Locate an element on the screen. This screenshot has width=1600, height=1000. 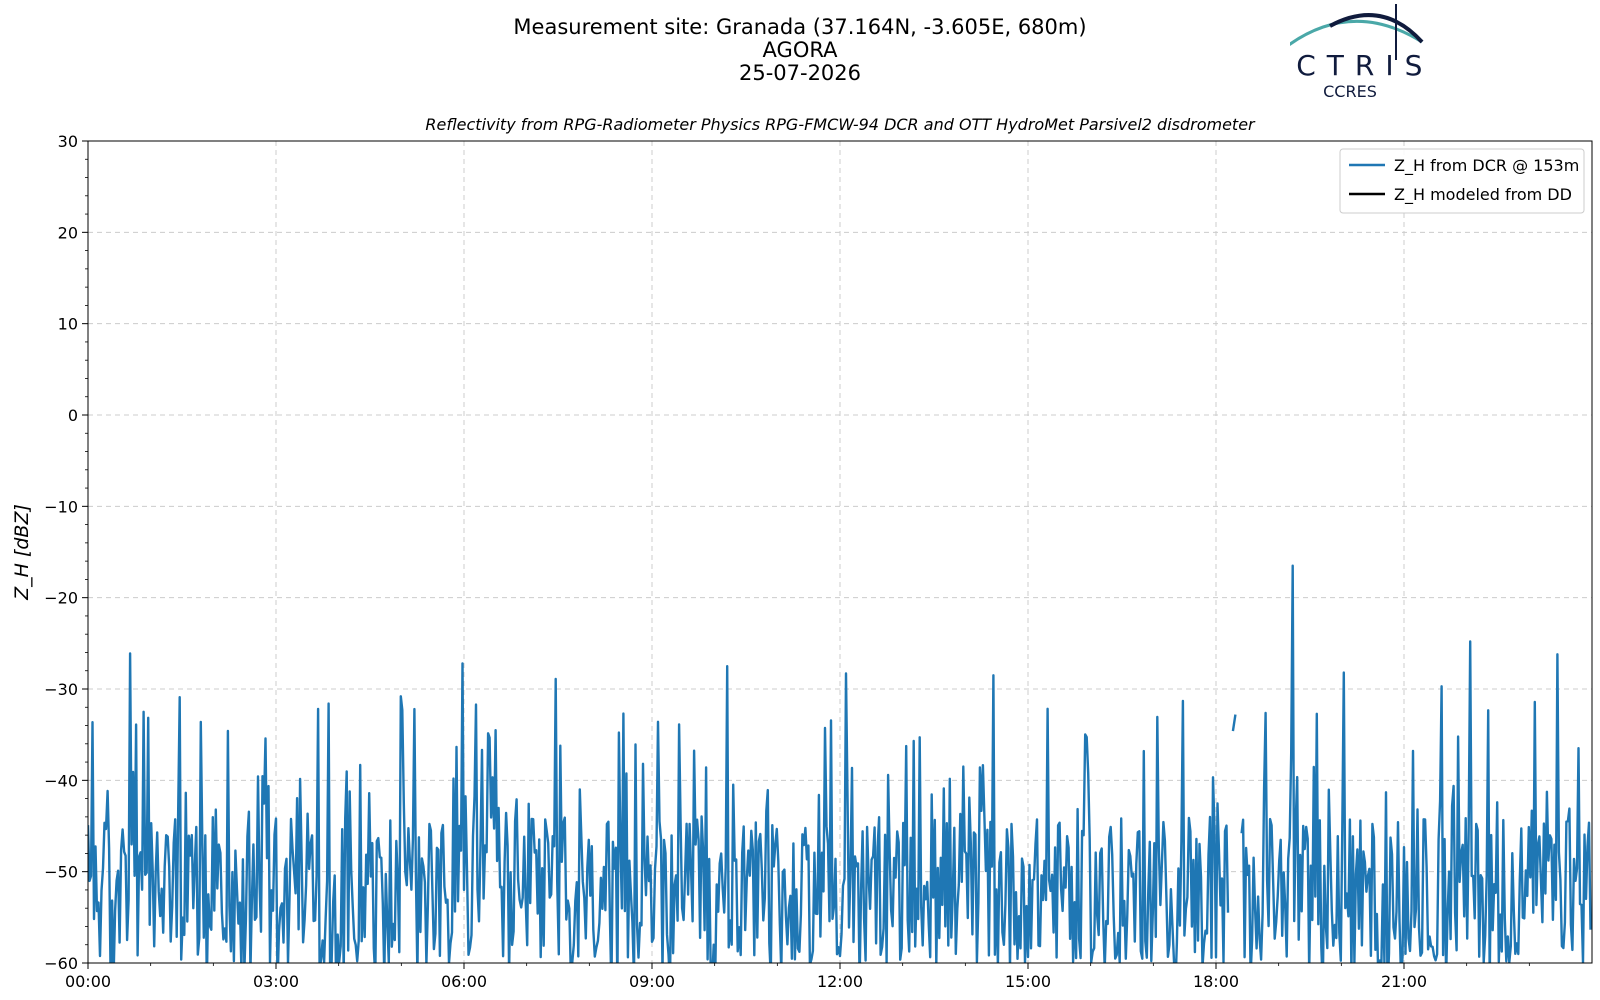
legend-label-model: Z_H modeled from DD is located at coordinates (1483, 195).